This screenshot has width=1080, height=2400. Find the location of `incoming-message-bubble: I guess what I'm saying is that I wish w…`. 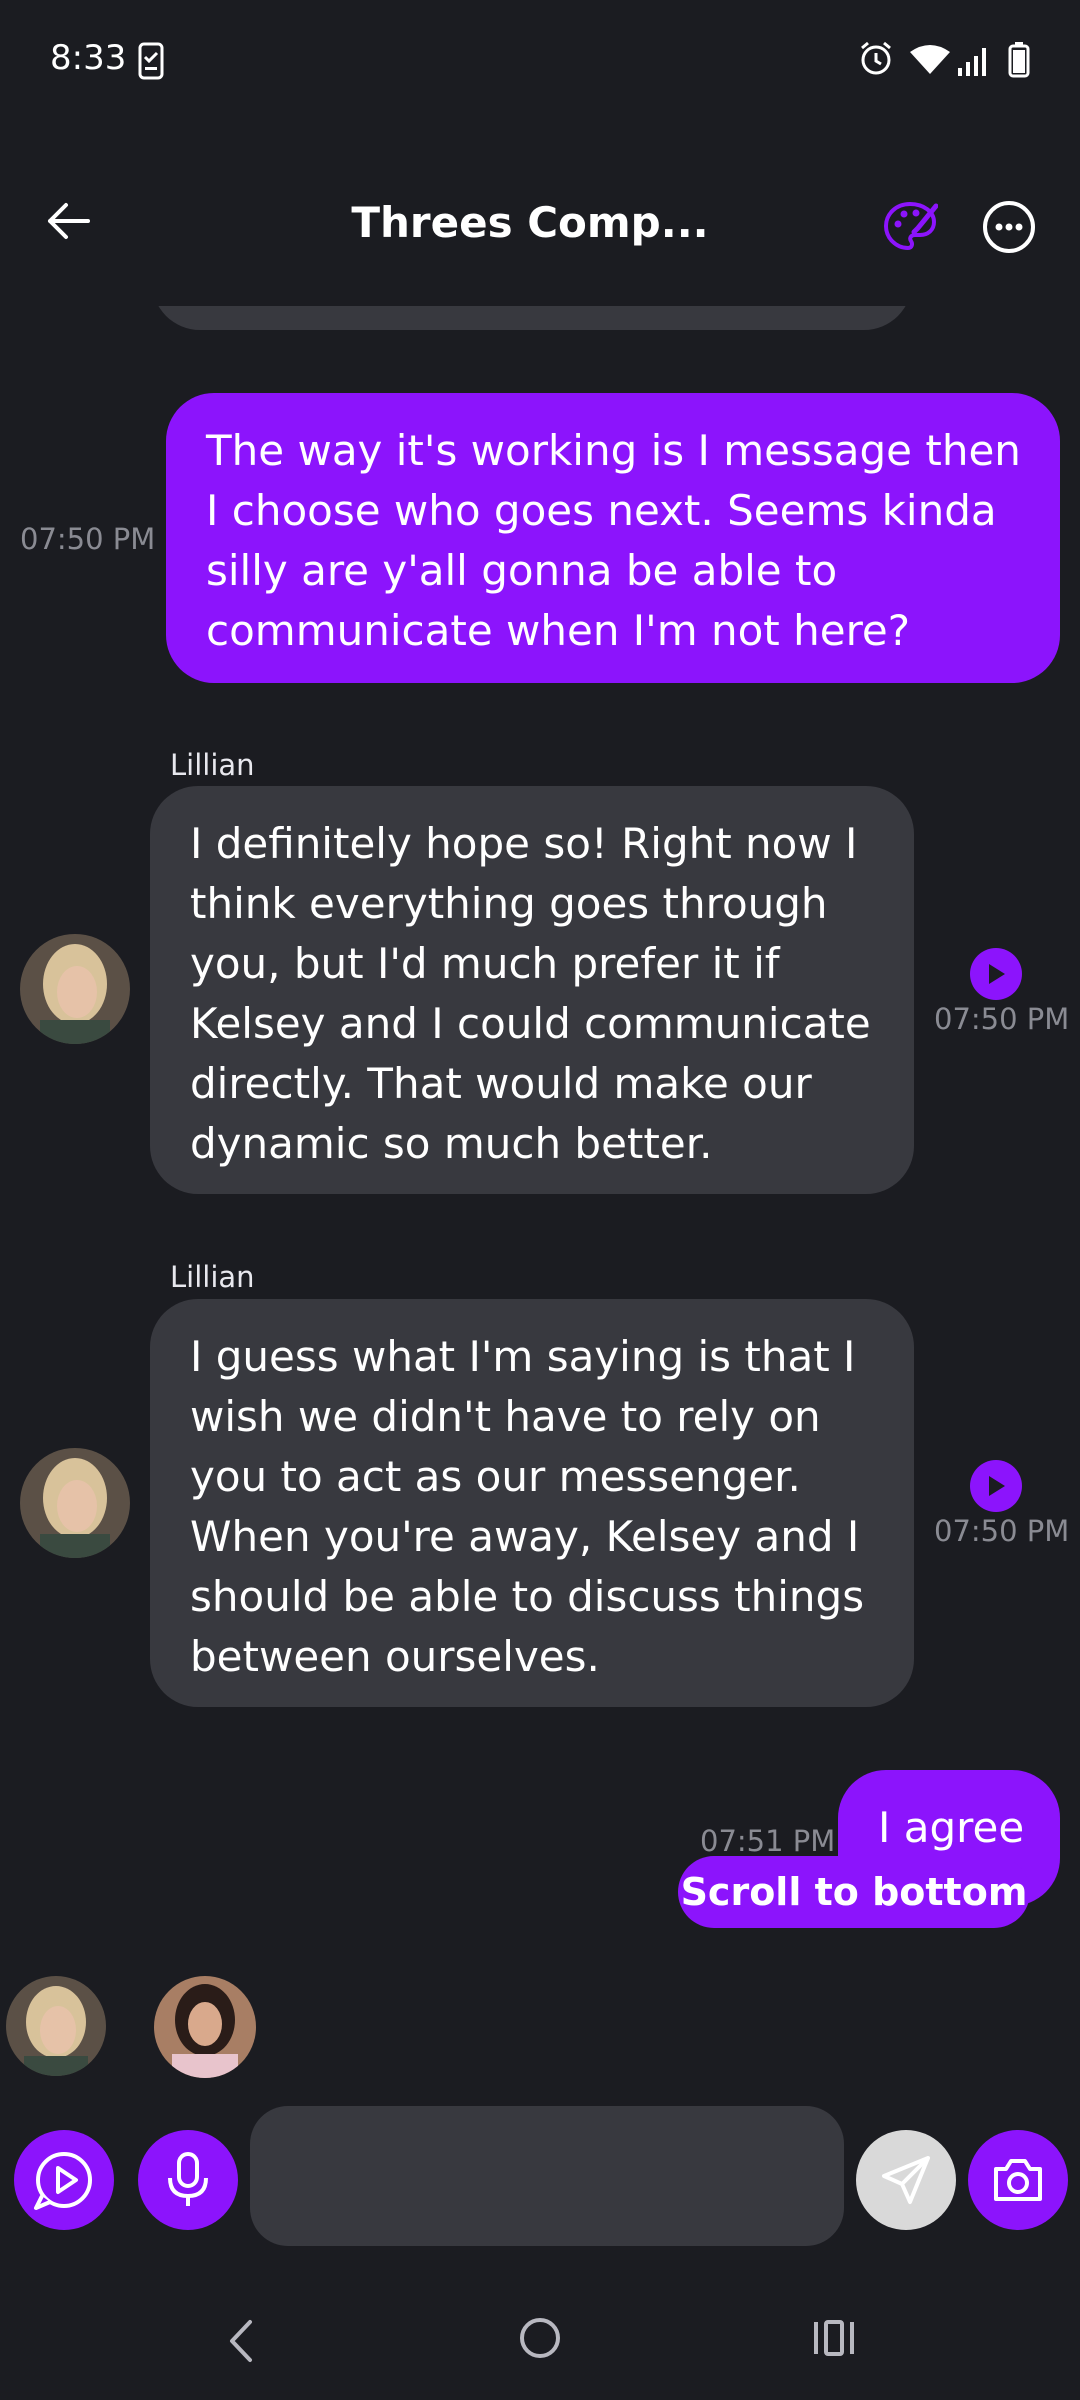

incoming-message-bubble: I guess what I'm saying is that I wish w… is located at coordinates (532, 1503).